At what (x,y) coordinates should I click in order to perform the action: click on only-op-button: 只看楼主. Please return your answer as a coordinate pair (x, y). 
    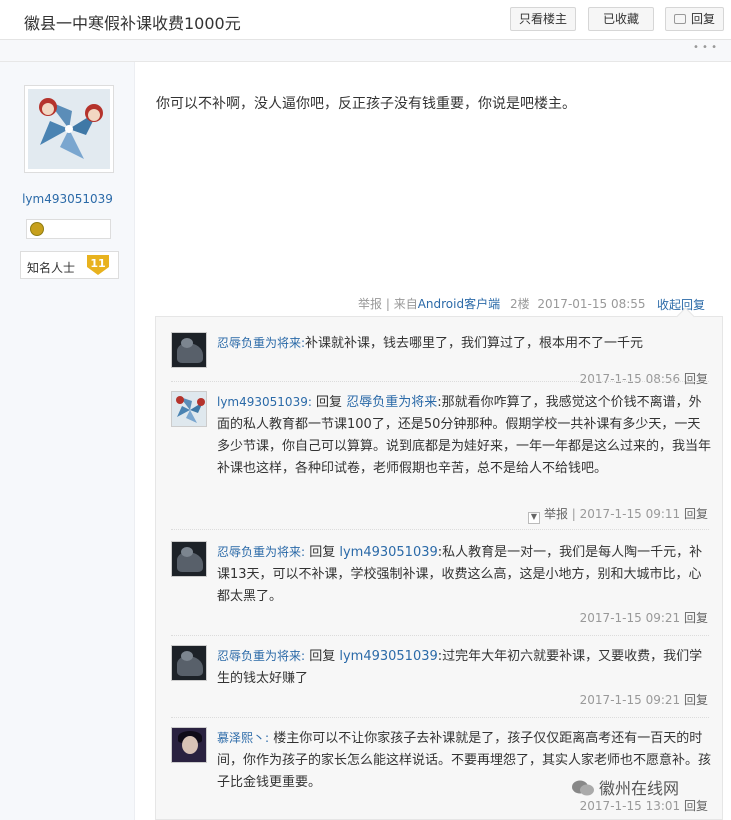
    Looking at the image, I should click on (543, 19).